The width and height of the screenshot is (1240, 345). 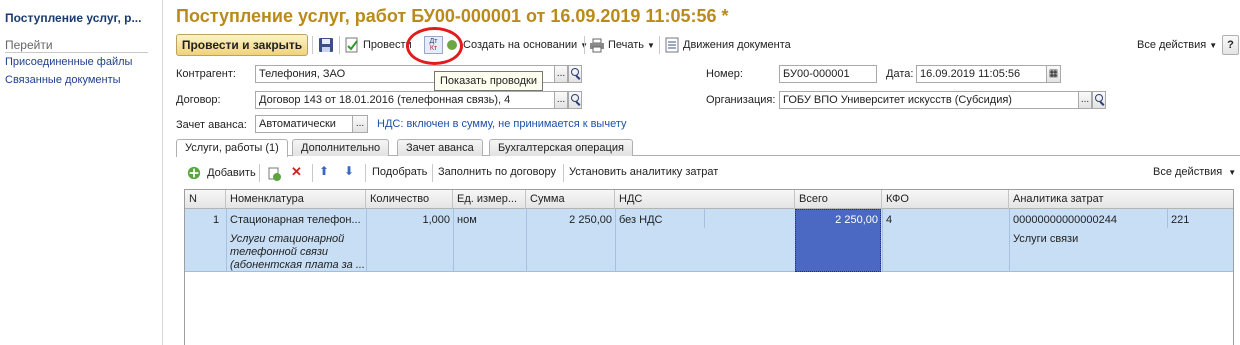 What do you see at coordinates (929, 100) in the screenshot?
I see `organization-field: ГОБУ ВПО Университет искусств (Субсидия)` at bounding box center [929, 100].